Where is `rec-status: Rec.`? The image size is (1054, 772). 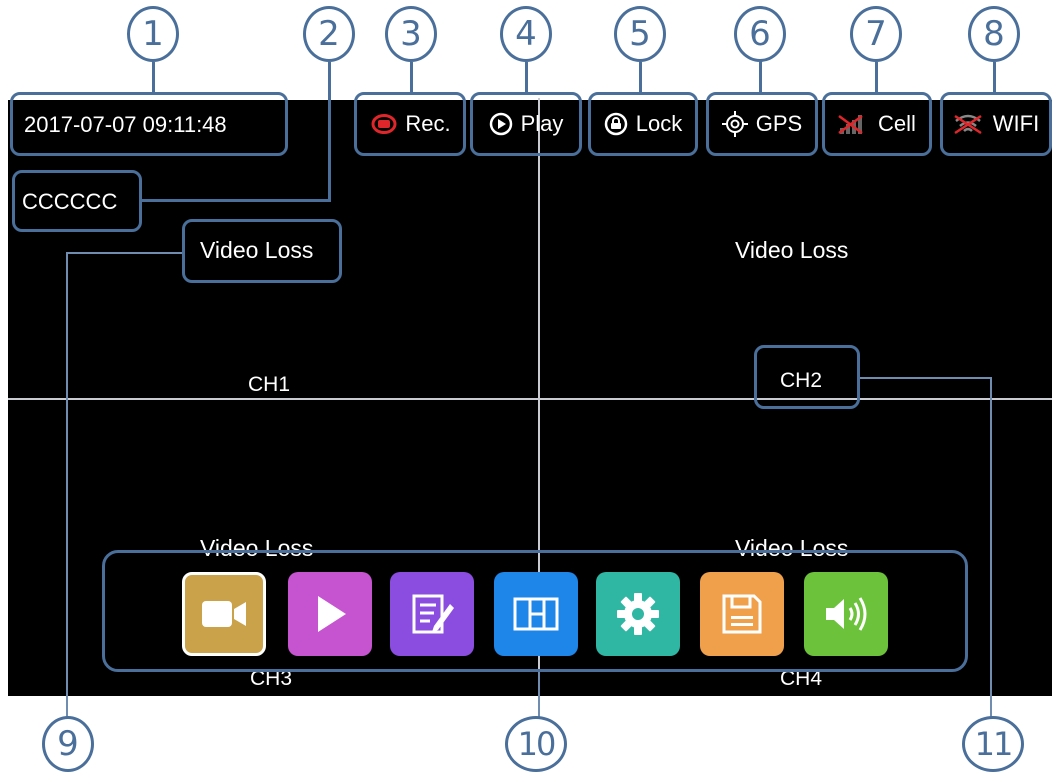
rec-status: Rec. is located at coordinates (411, 124).